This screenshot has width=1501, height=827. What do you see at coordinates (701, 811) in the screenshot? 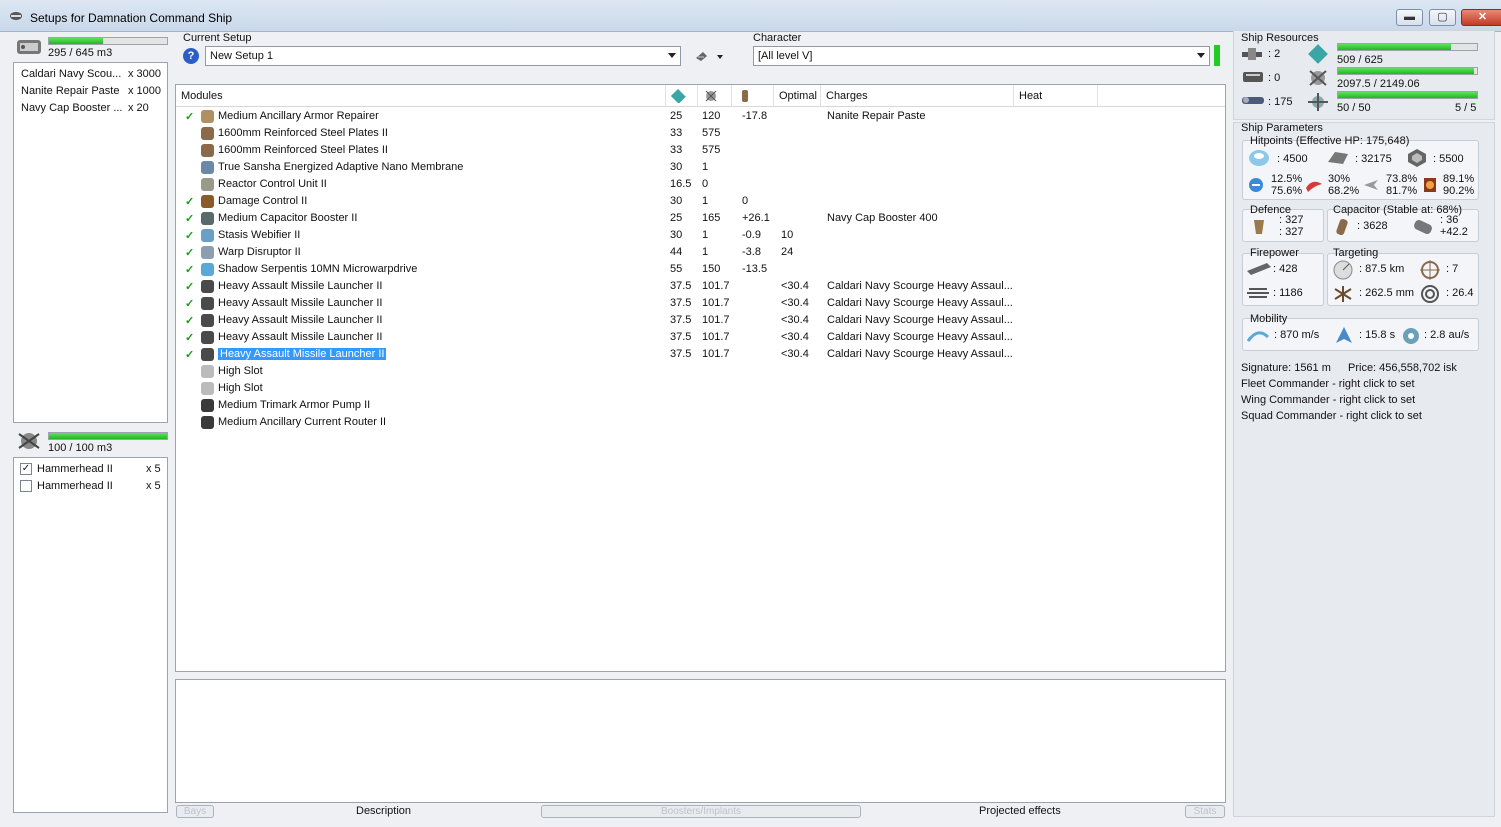
I see `tab-boosters-implants: Boosters/Implants` at bounding box center [701, 811].